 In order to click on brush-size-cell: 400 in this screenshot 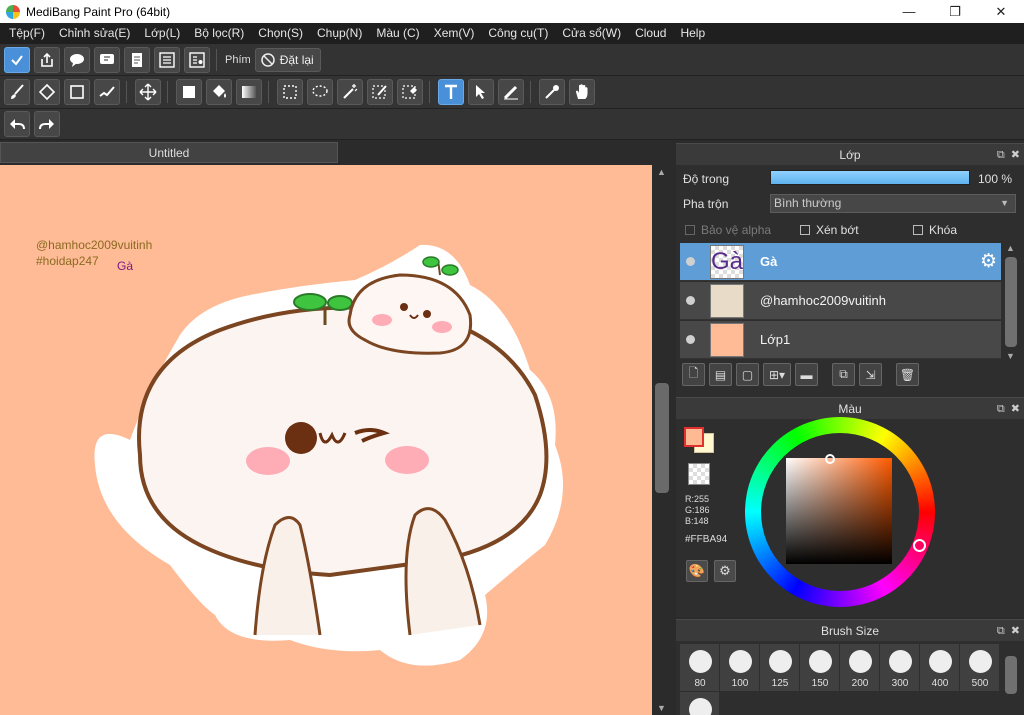, I will do `click(940, 668)`.